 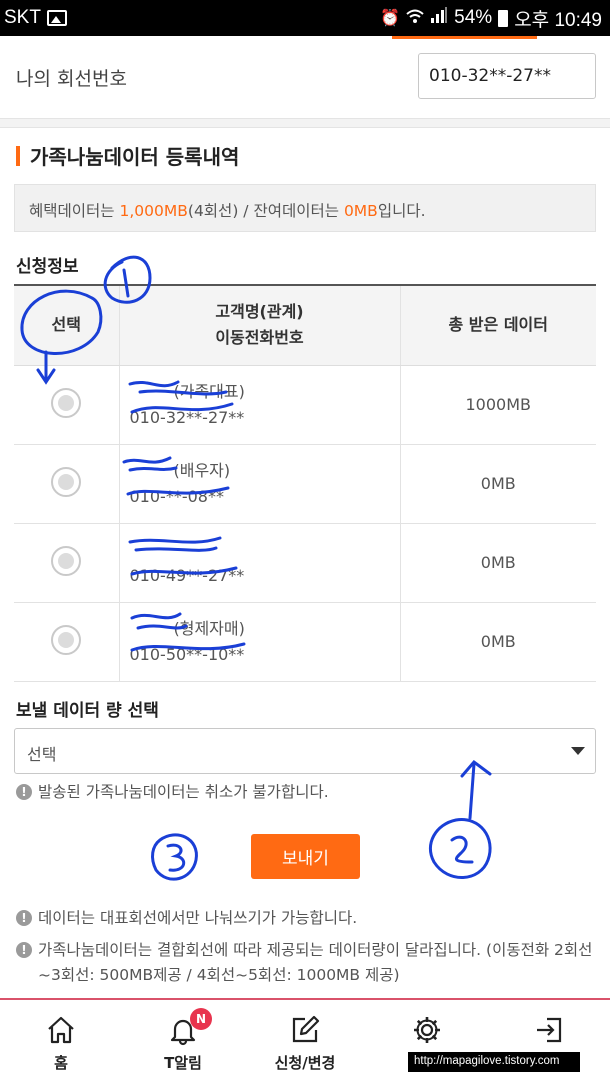 I want to click on member-phone: 010-32**-27**, so click(x=187, y=417).